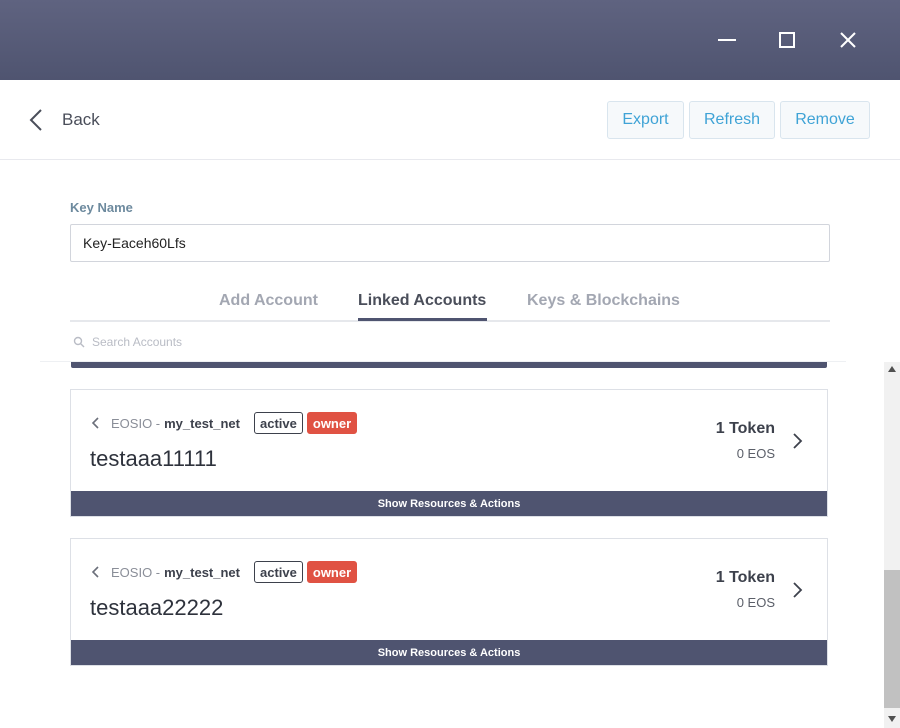  I want to click on tab-linked-accounts: Linked Accounts, so click(422, 301).